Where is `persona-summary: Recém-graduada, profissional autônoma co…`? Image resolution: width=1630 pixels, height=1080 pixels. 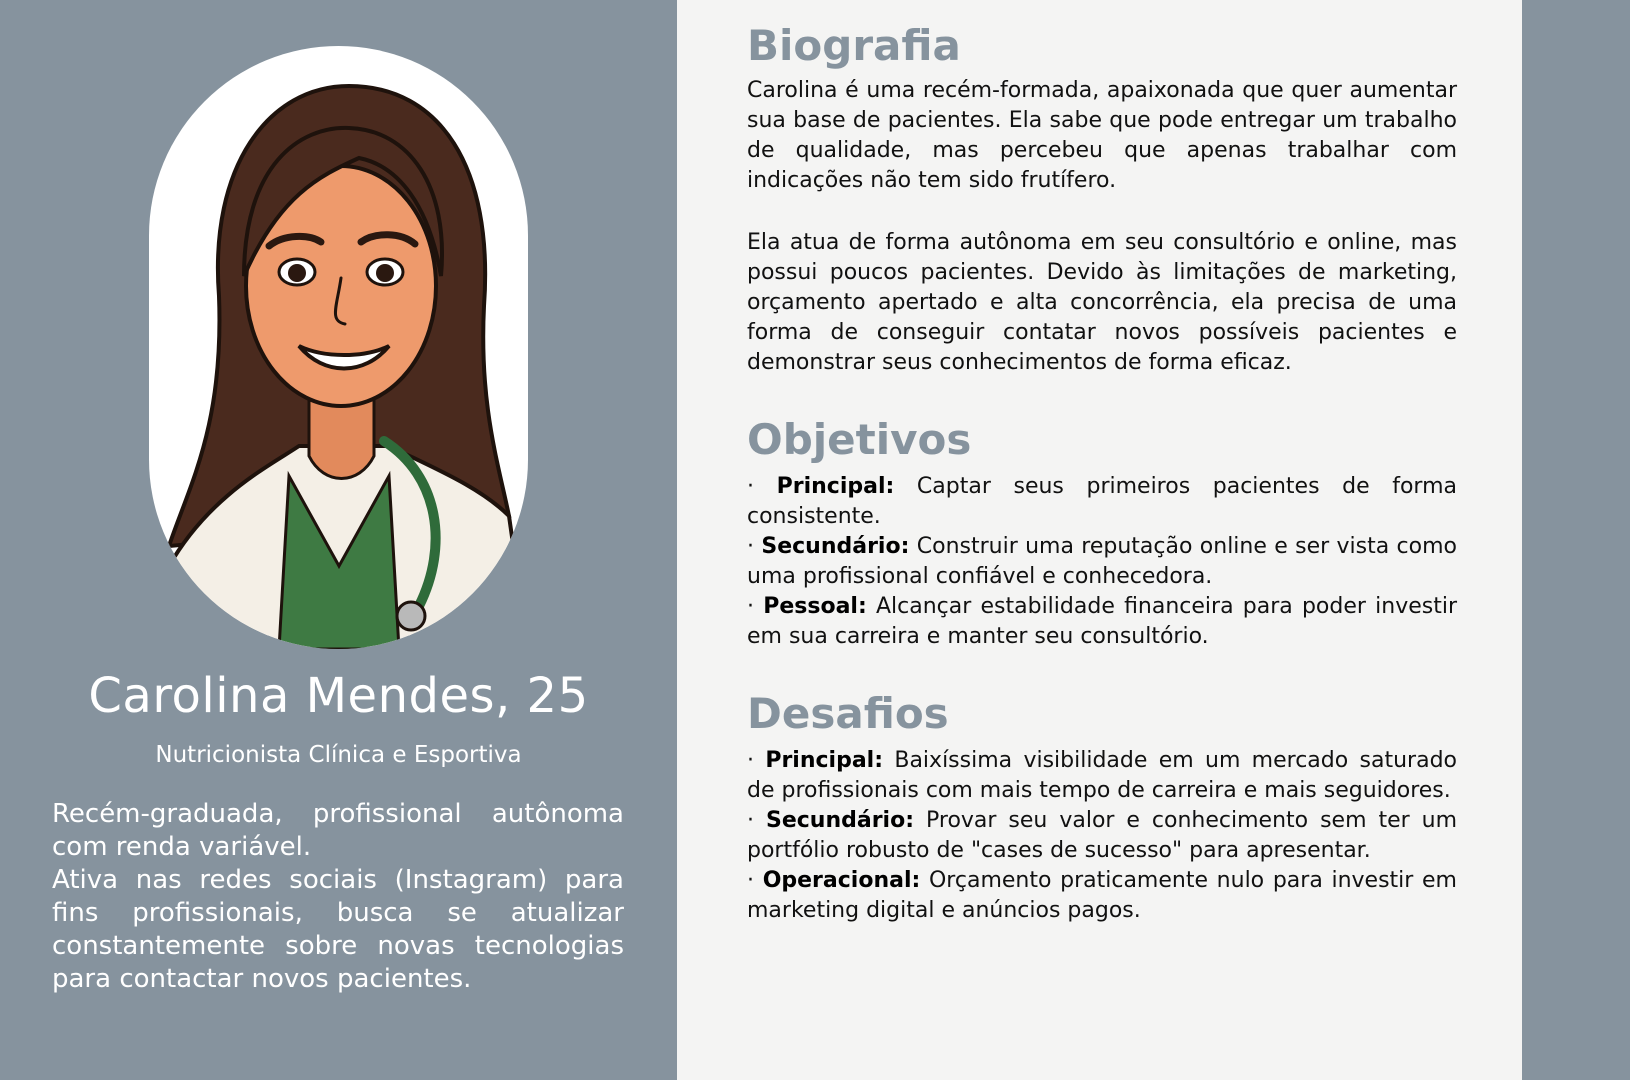 persona-summary: Recém-graduada, profissional autônoma co… is located at coordinates (338, 897).